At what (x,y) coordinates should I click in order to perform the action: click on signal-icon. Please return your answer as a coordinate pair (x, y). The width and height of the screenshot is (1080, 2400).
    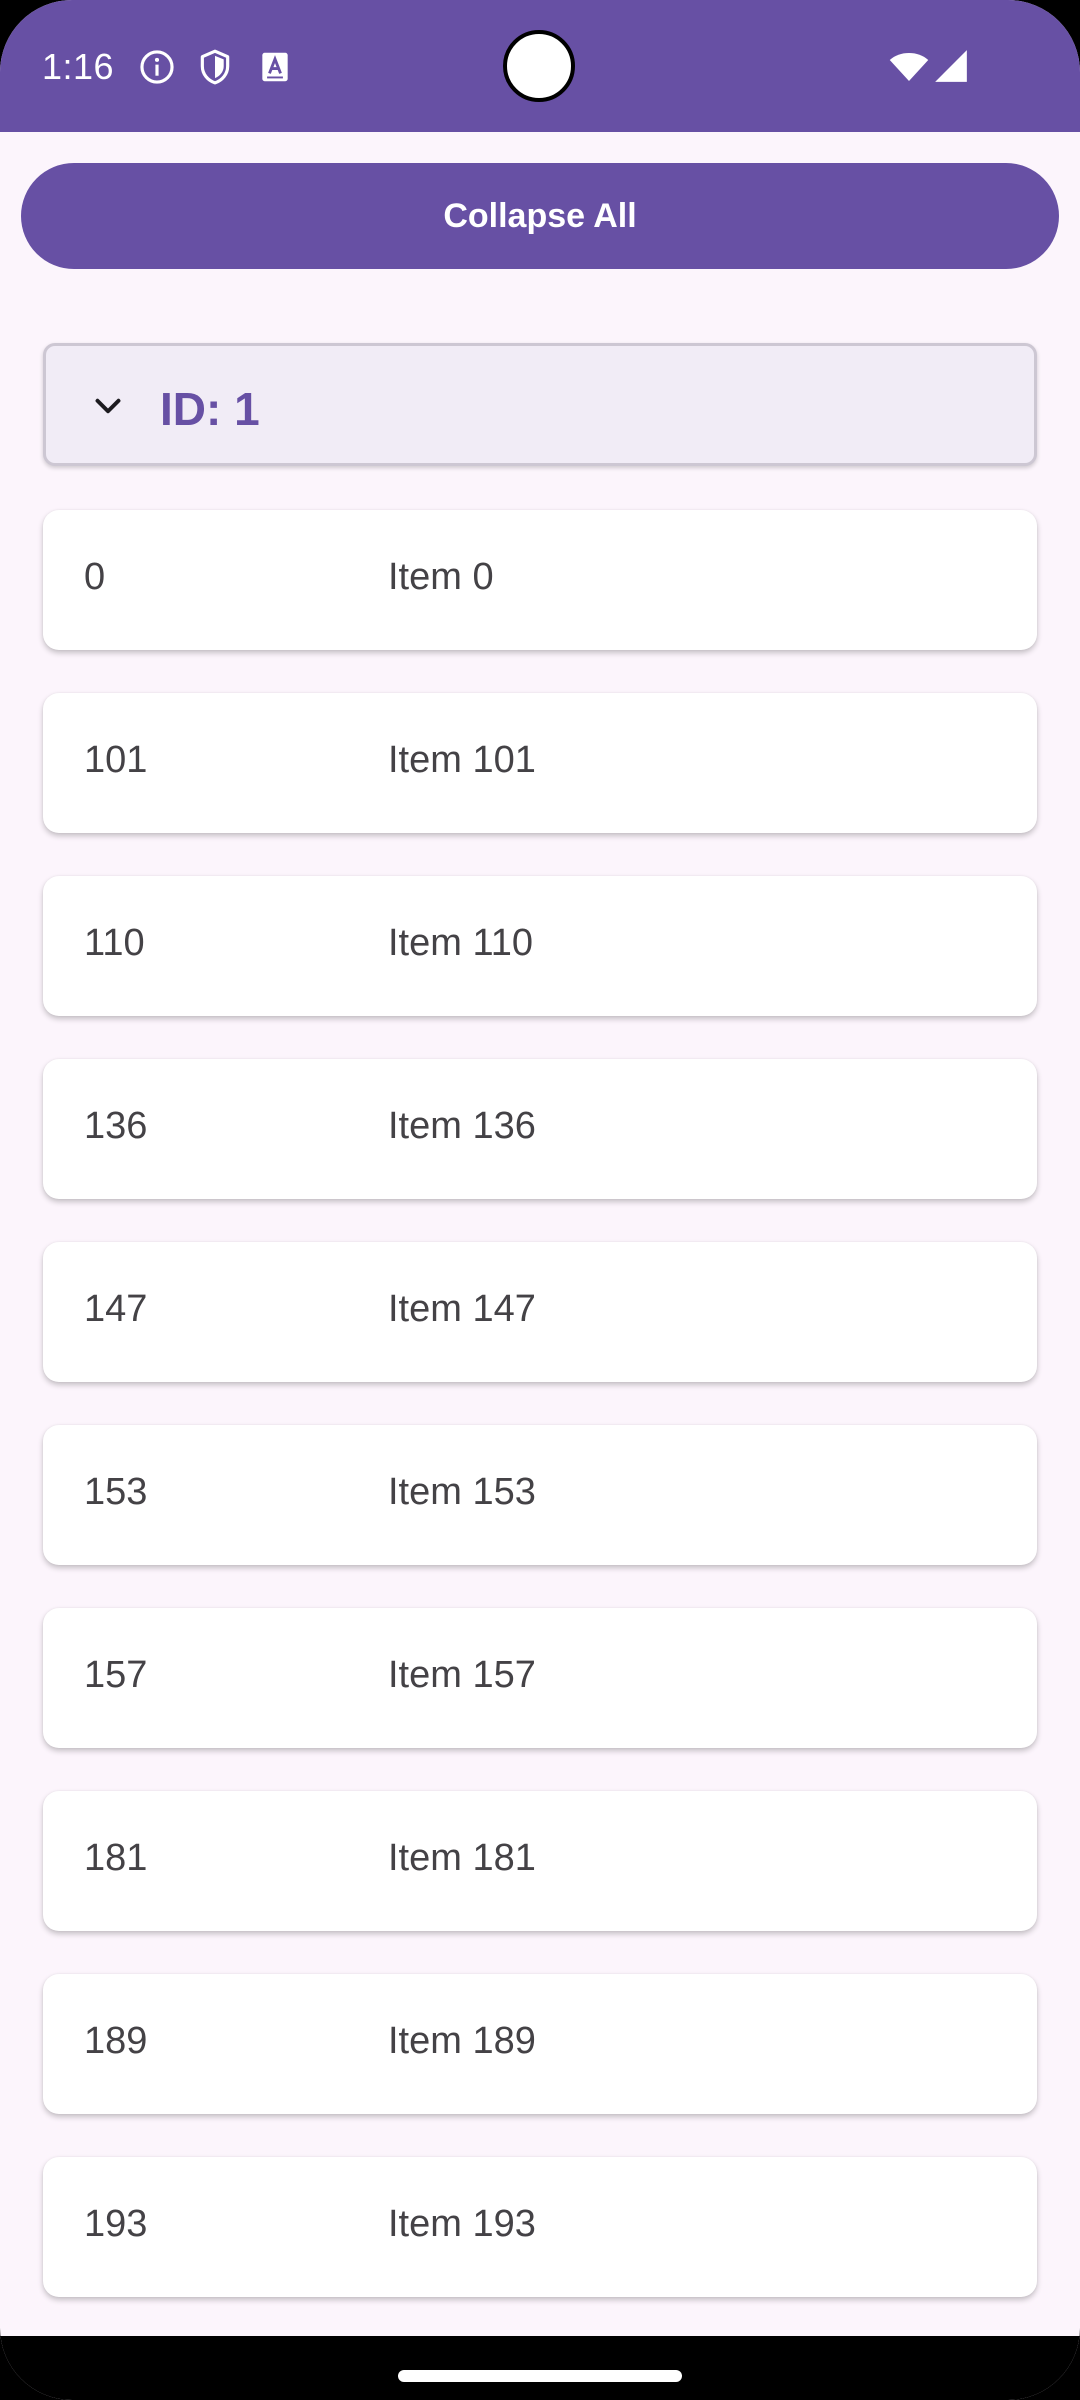
    Looking at the image, I should click on (951, 66).